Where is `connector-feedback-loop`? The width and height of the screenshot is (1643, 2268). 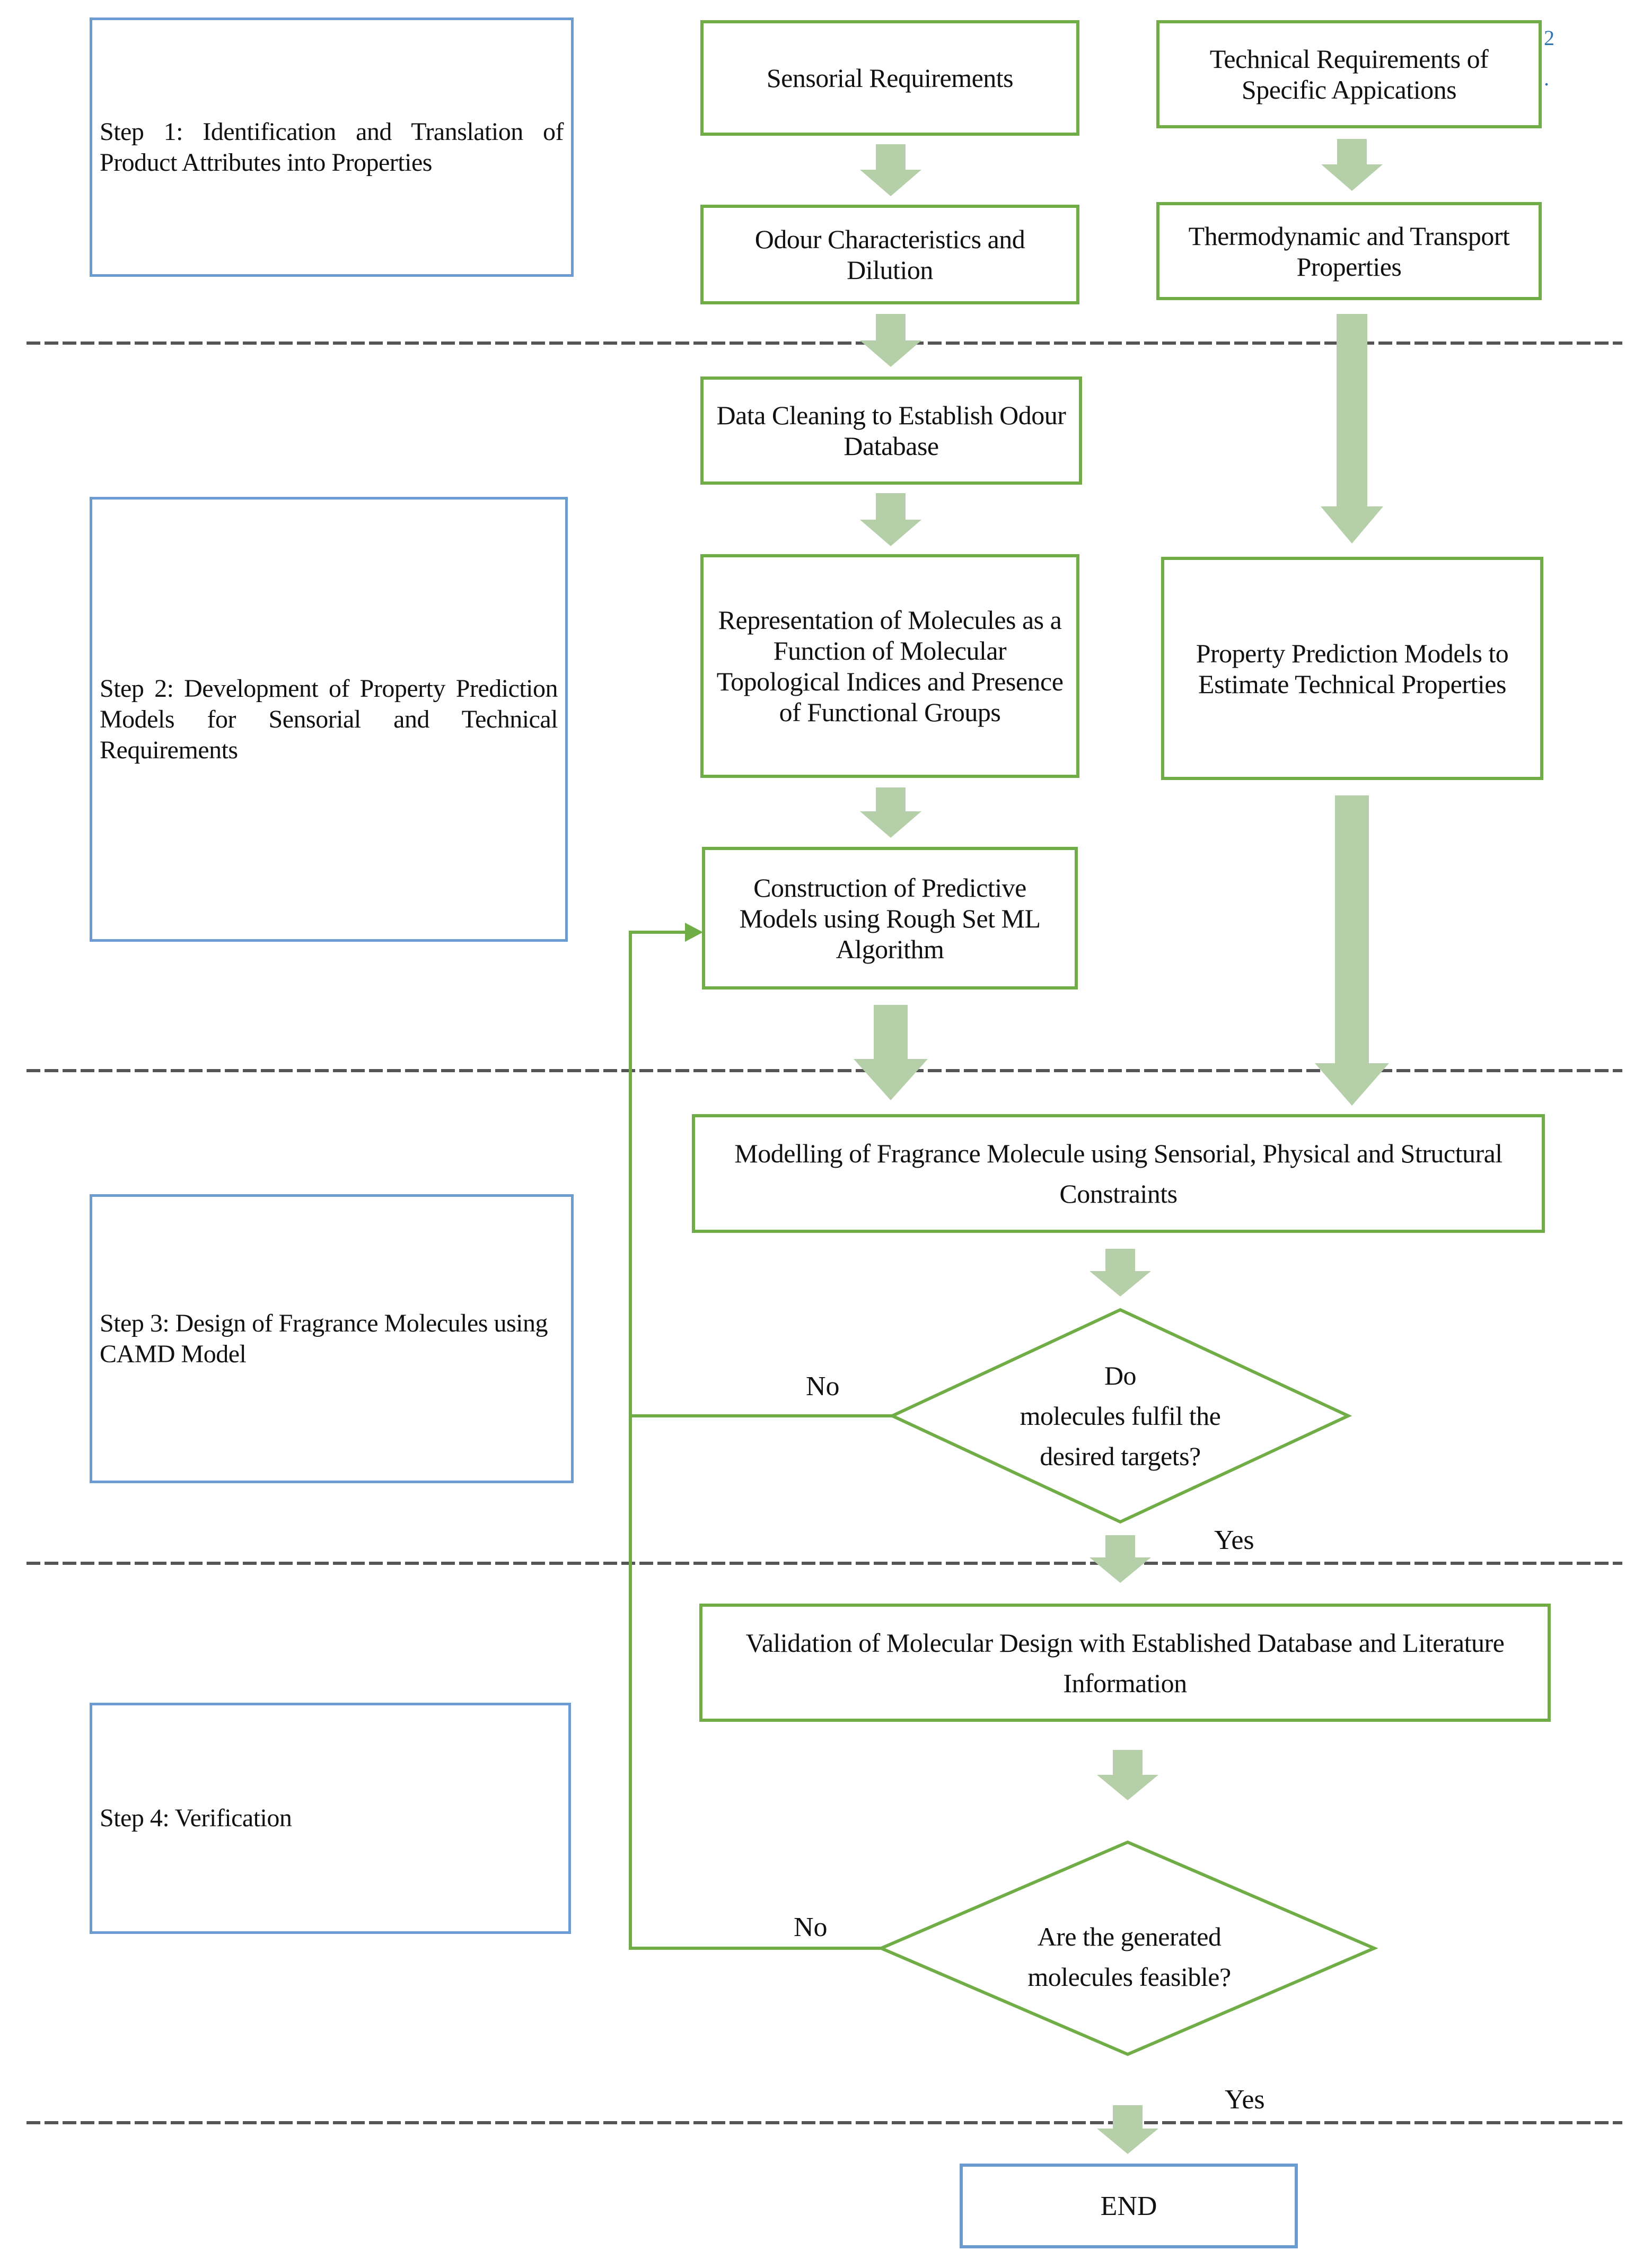 connector-feedback-loop is located at coordinates (755, 1440).